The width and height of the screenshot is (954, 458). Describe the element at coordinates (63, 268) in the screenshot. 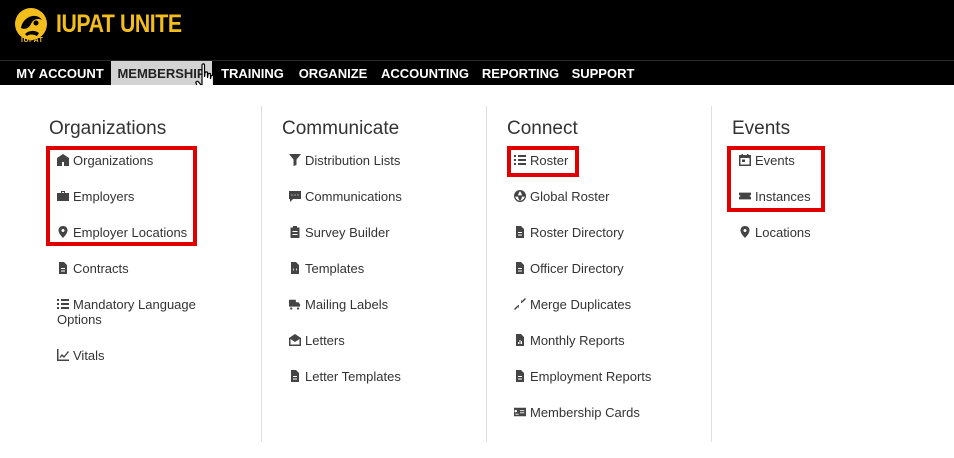

I see `file-icon` at that location.